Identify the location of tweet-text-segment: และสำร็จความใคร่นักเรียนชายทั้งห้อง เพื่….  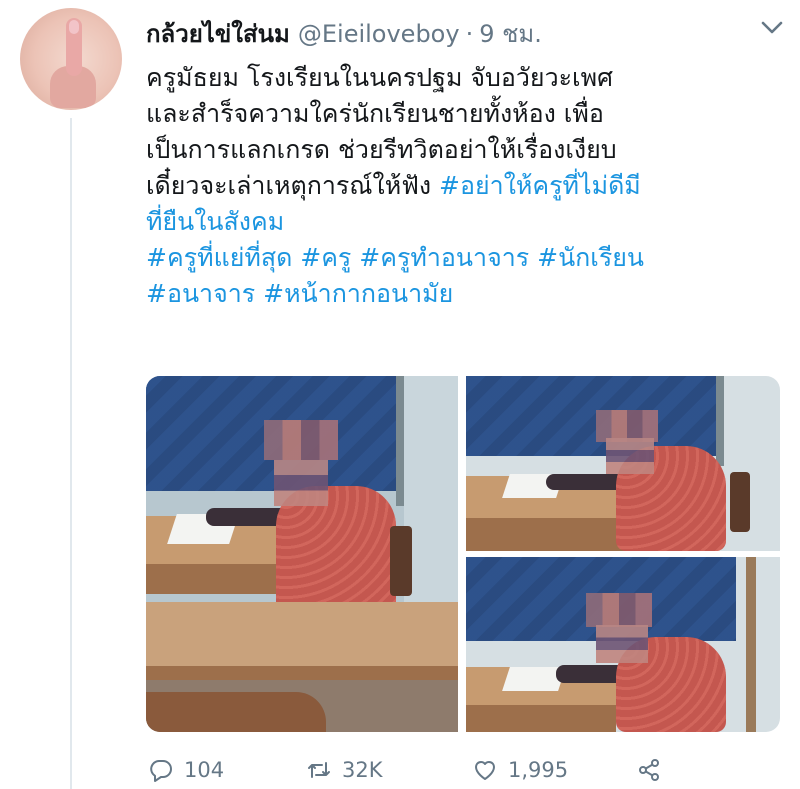
(375, 113).